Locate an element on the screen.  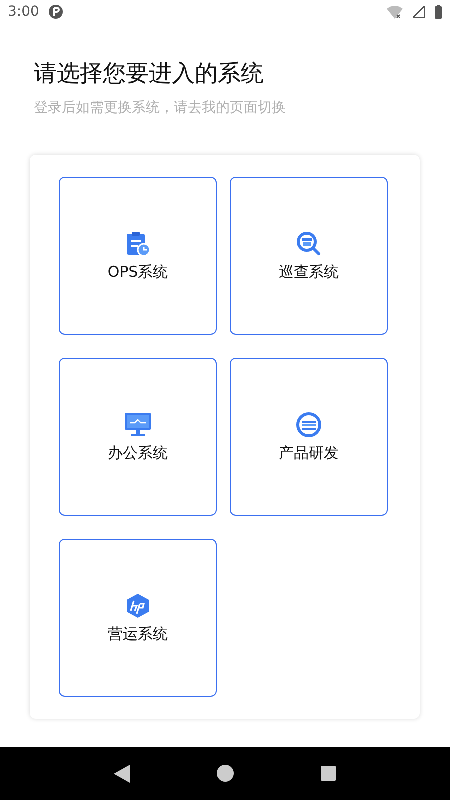
battery-icon is located at coordinates (438, 12).